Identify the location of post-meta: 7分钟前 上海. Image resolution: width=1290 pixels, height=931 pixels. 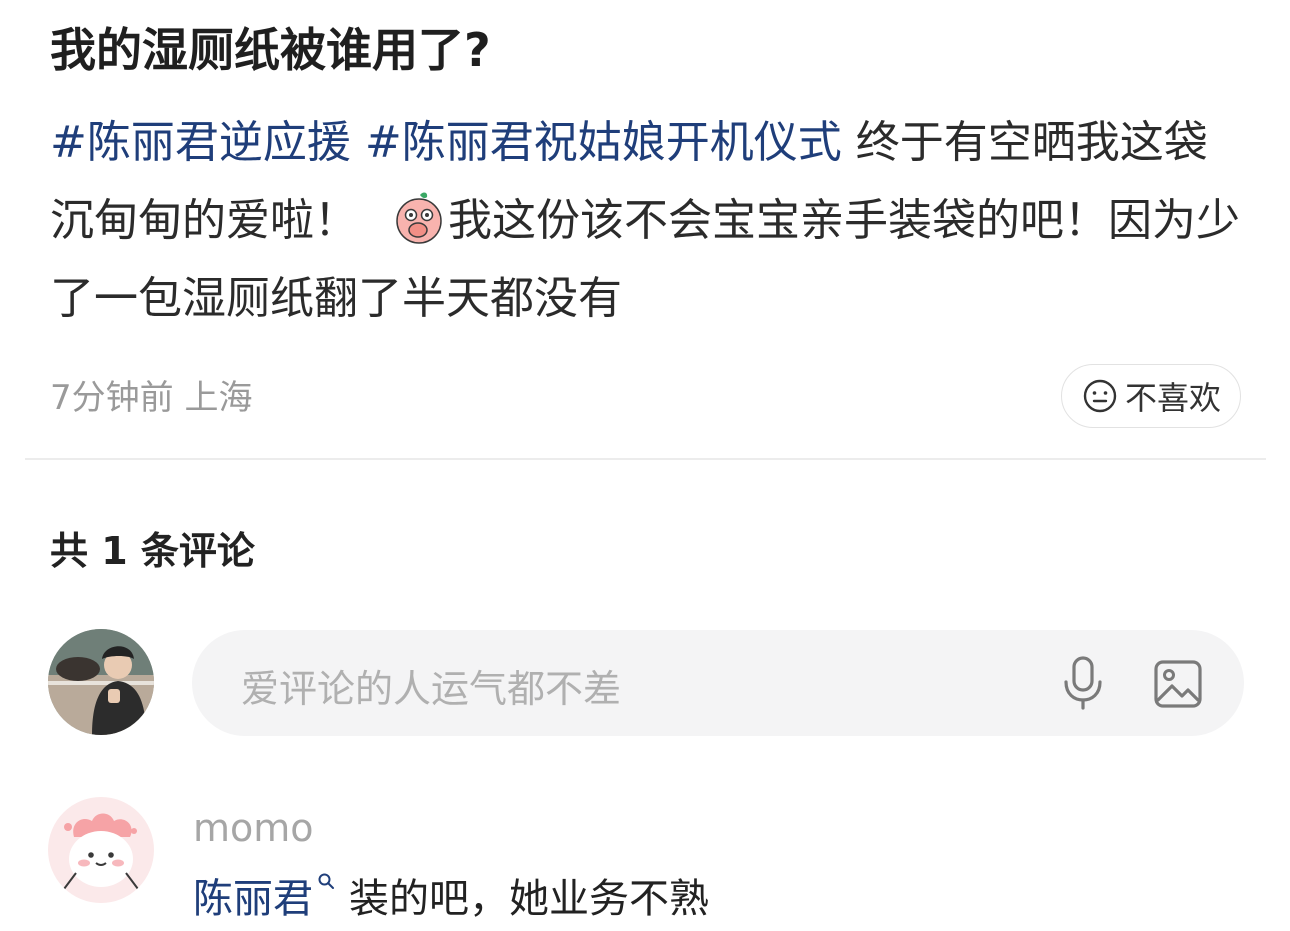
(151, 394).